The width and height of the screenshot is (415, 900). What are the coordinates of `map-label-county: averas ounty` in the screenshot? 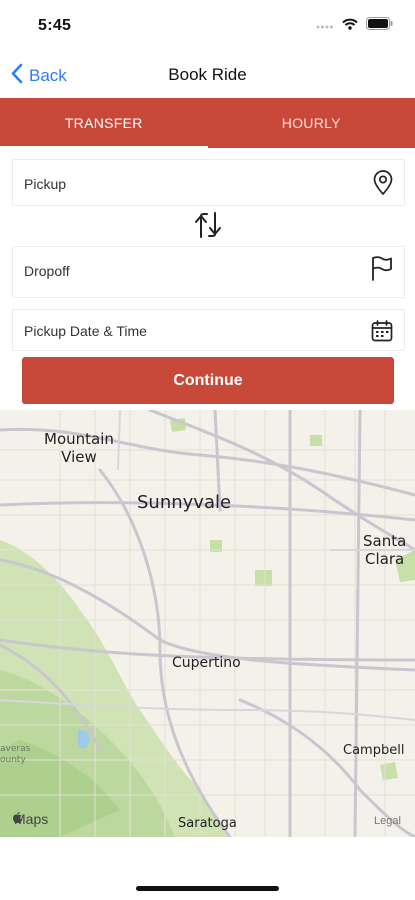 It's located at (15, 754).